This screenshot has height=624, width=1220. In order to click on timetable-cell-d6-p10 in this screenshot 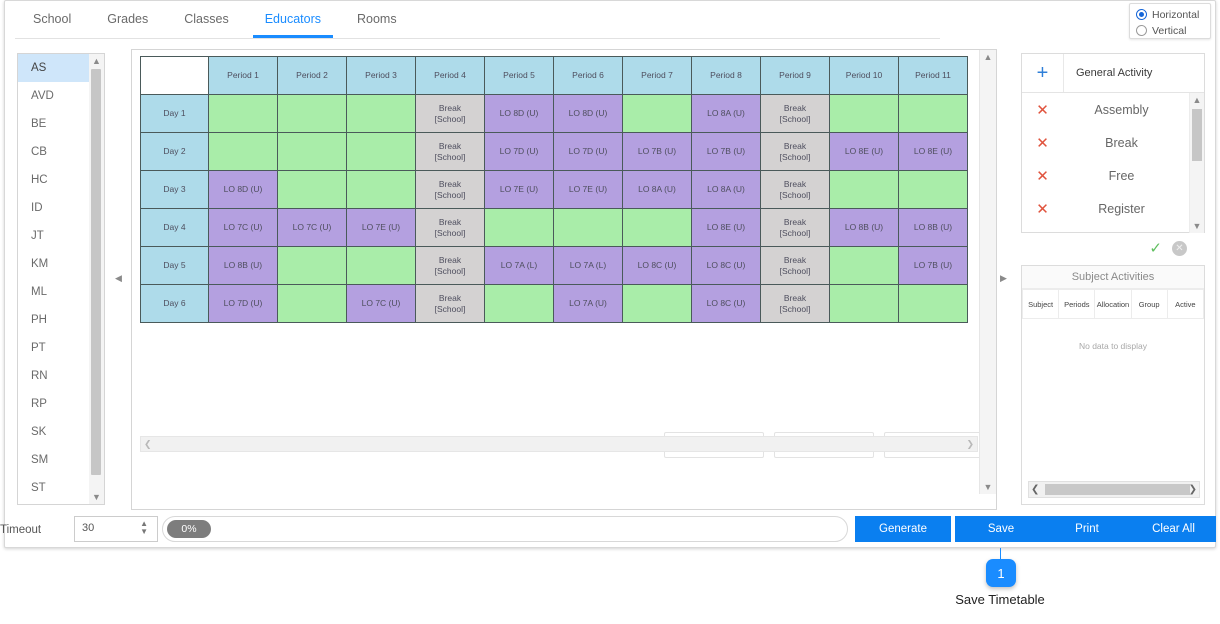, I will do `click(864, 303)`.